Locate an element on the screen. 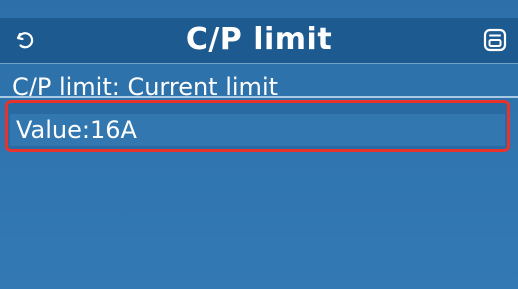 The width and height of the screenshot is (518, 289). value-row-highlight: Value:16A is located at coordinates (257, 130).